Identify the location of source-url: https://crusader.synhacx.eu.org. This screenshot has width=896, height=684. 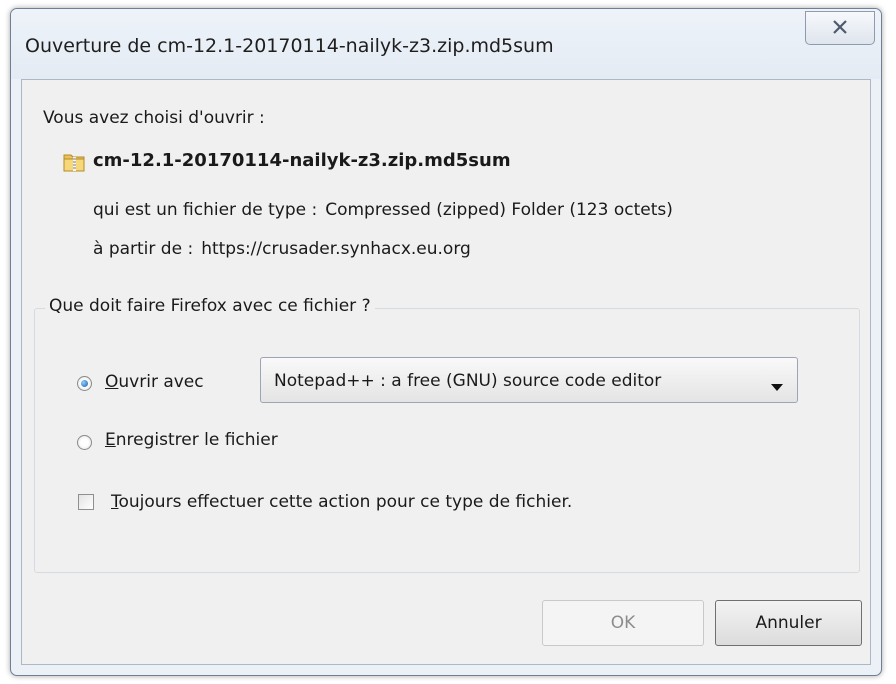
(336, 249).